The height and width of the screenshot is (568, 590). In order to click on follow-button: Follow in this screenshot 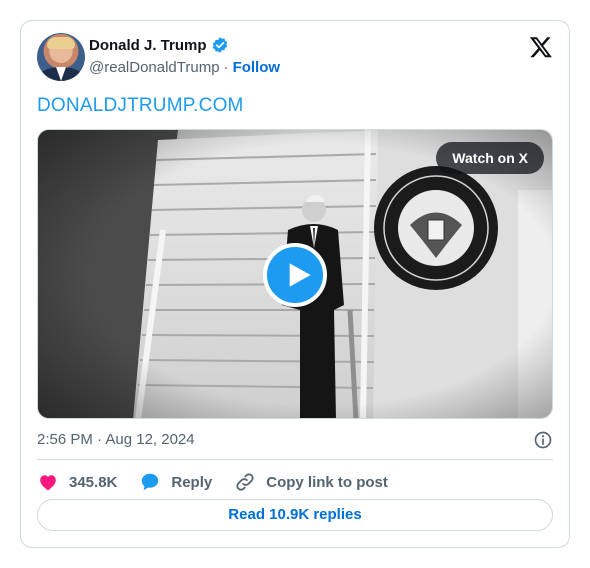, I will do `click(257, 67)`.